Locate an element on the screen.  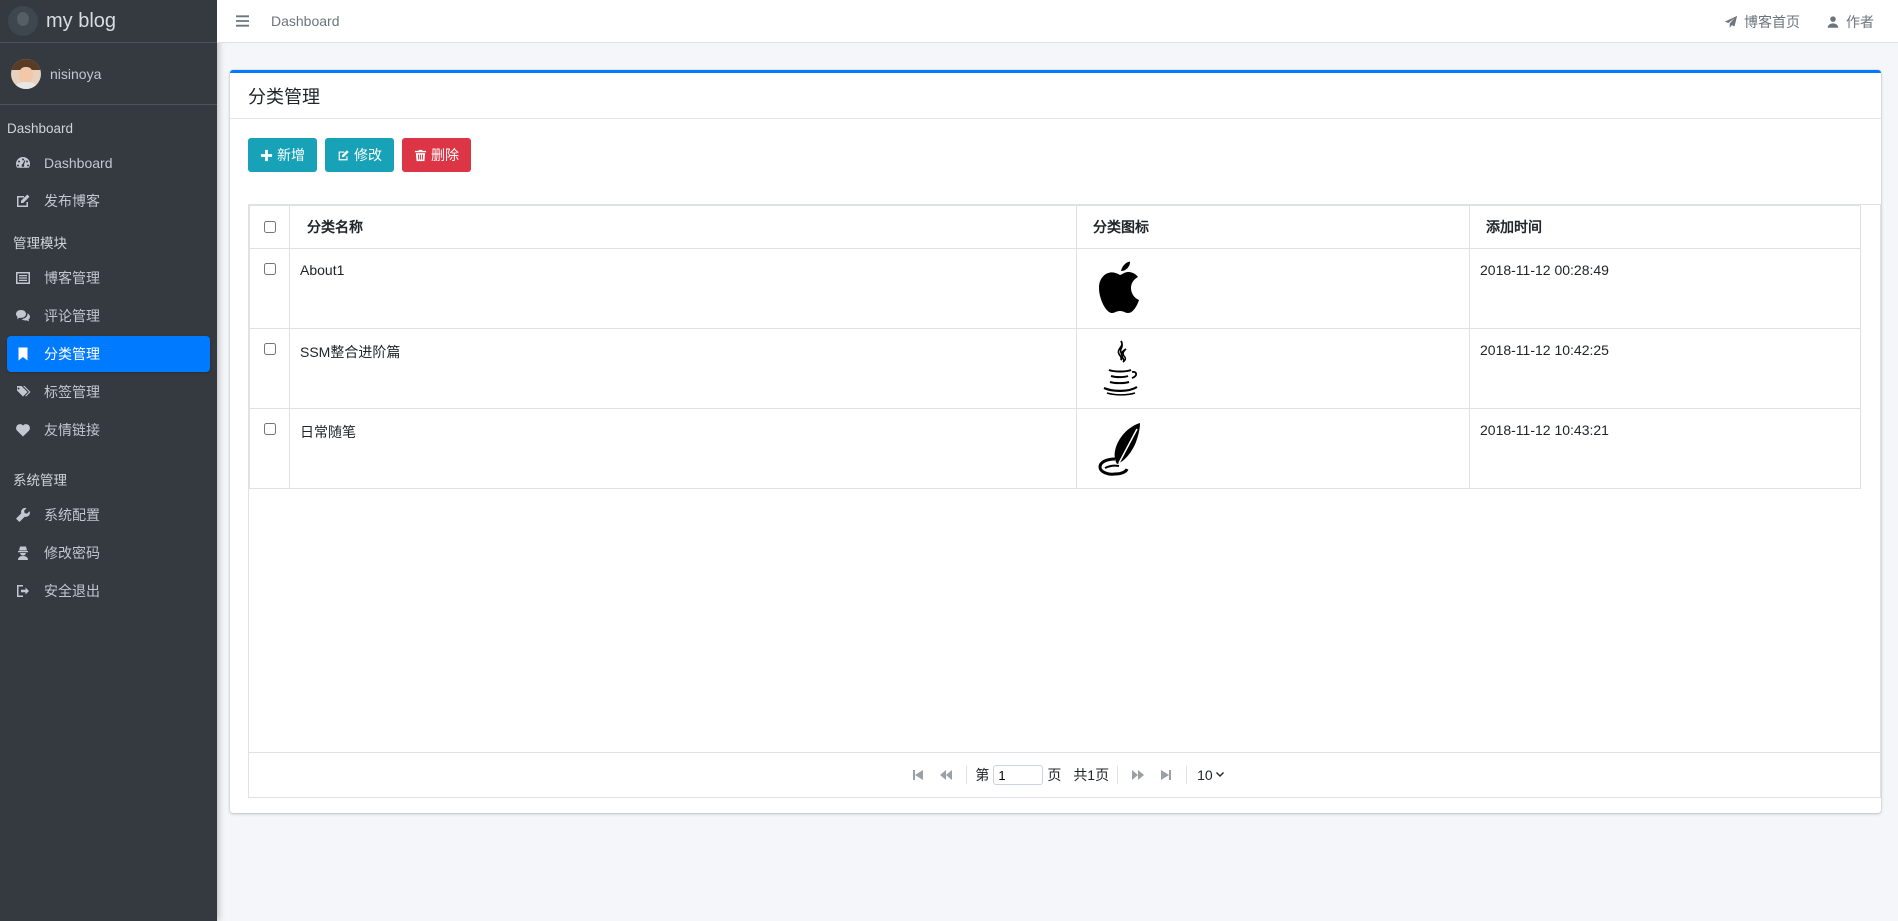
page-size-select: 10 is located at coordinates (1211, 775).